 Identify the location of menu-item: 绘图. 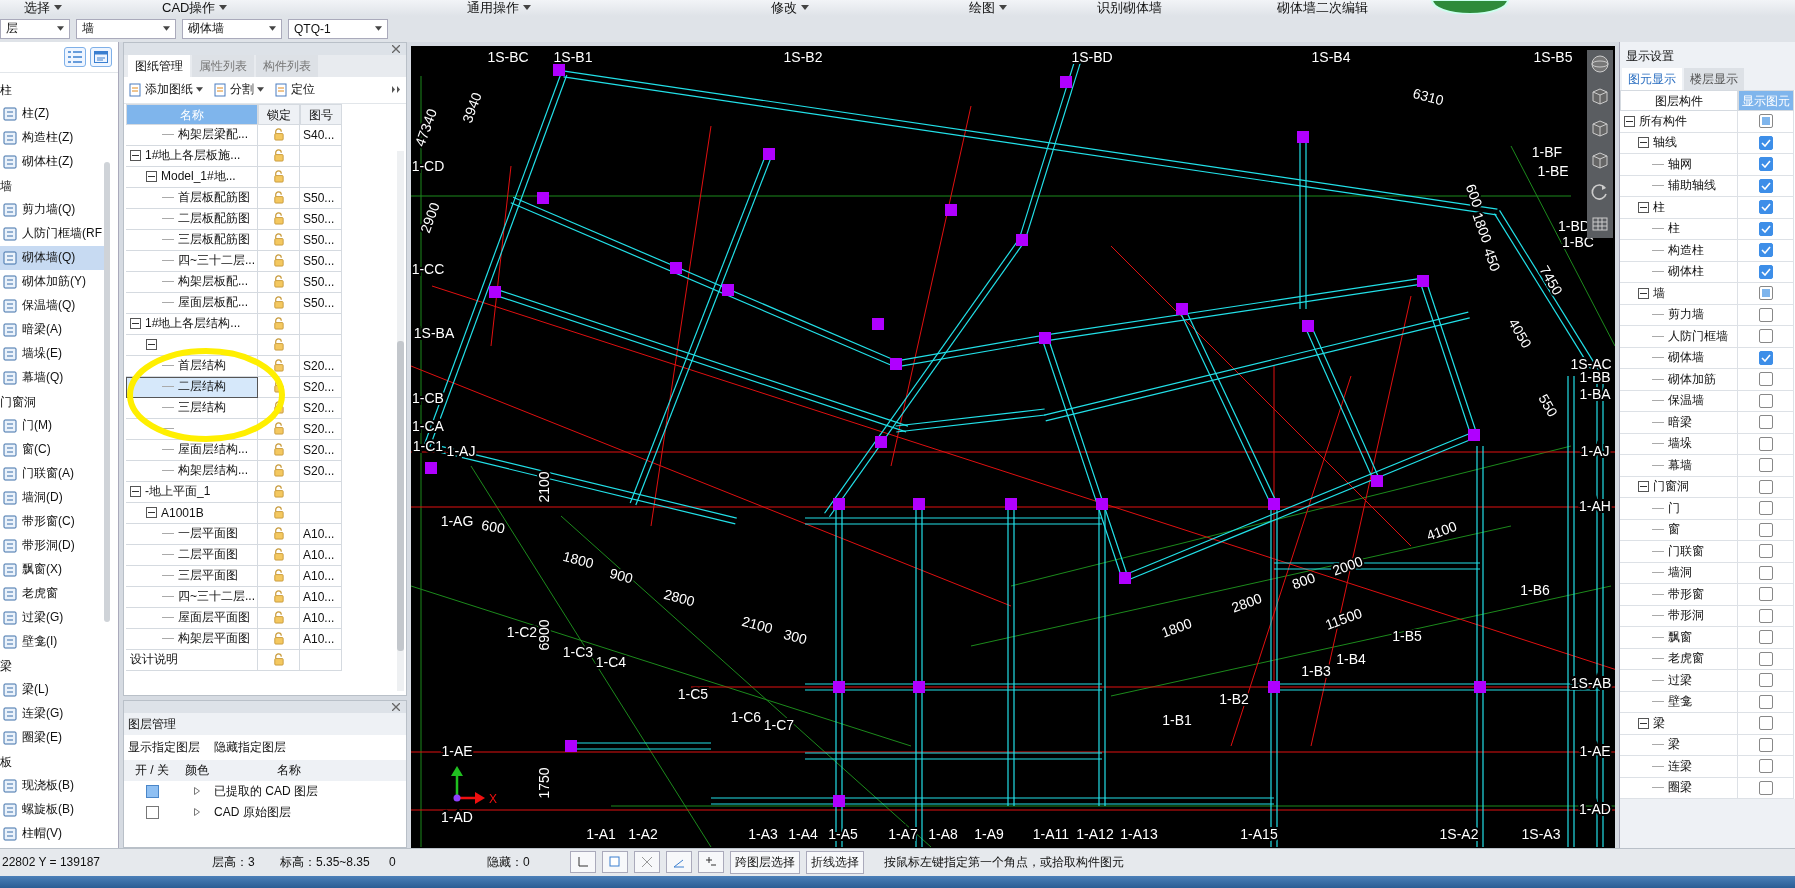
(988, 7).